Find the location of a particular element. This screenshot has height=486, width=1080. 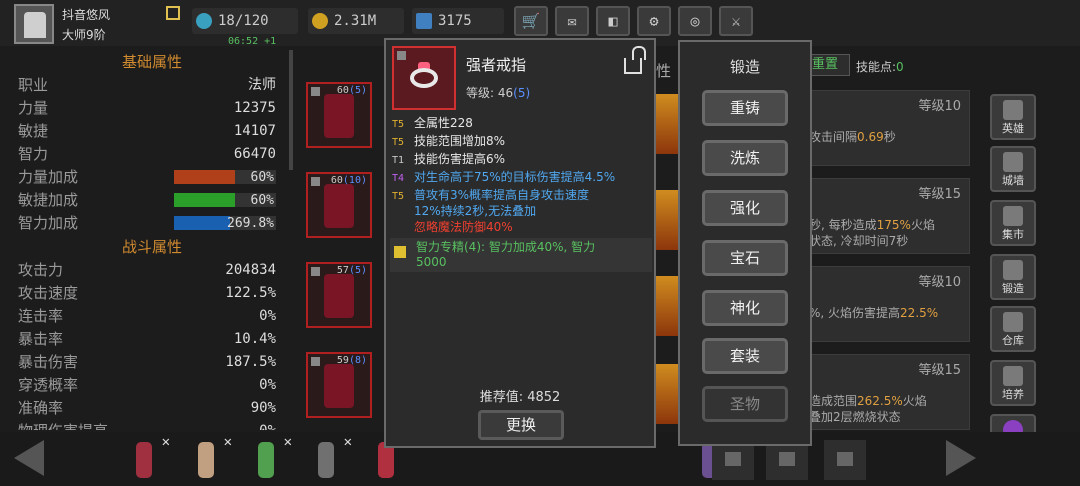

sword-button: ⚔ is located at coordinates (736, 21).